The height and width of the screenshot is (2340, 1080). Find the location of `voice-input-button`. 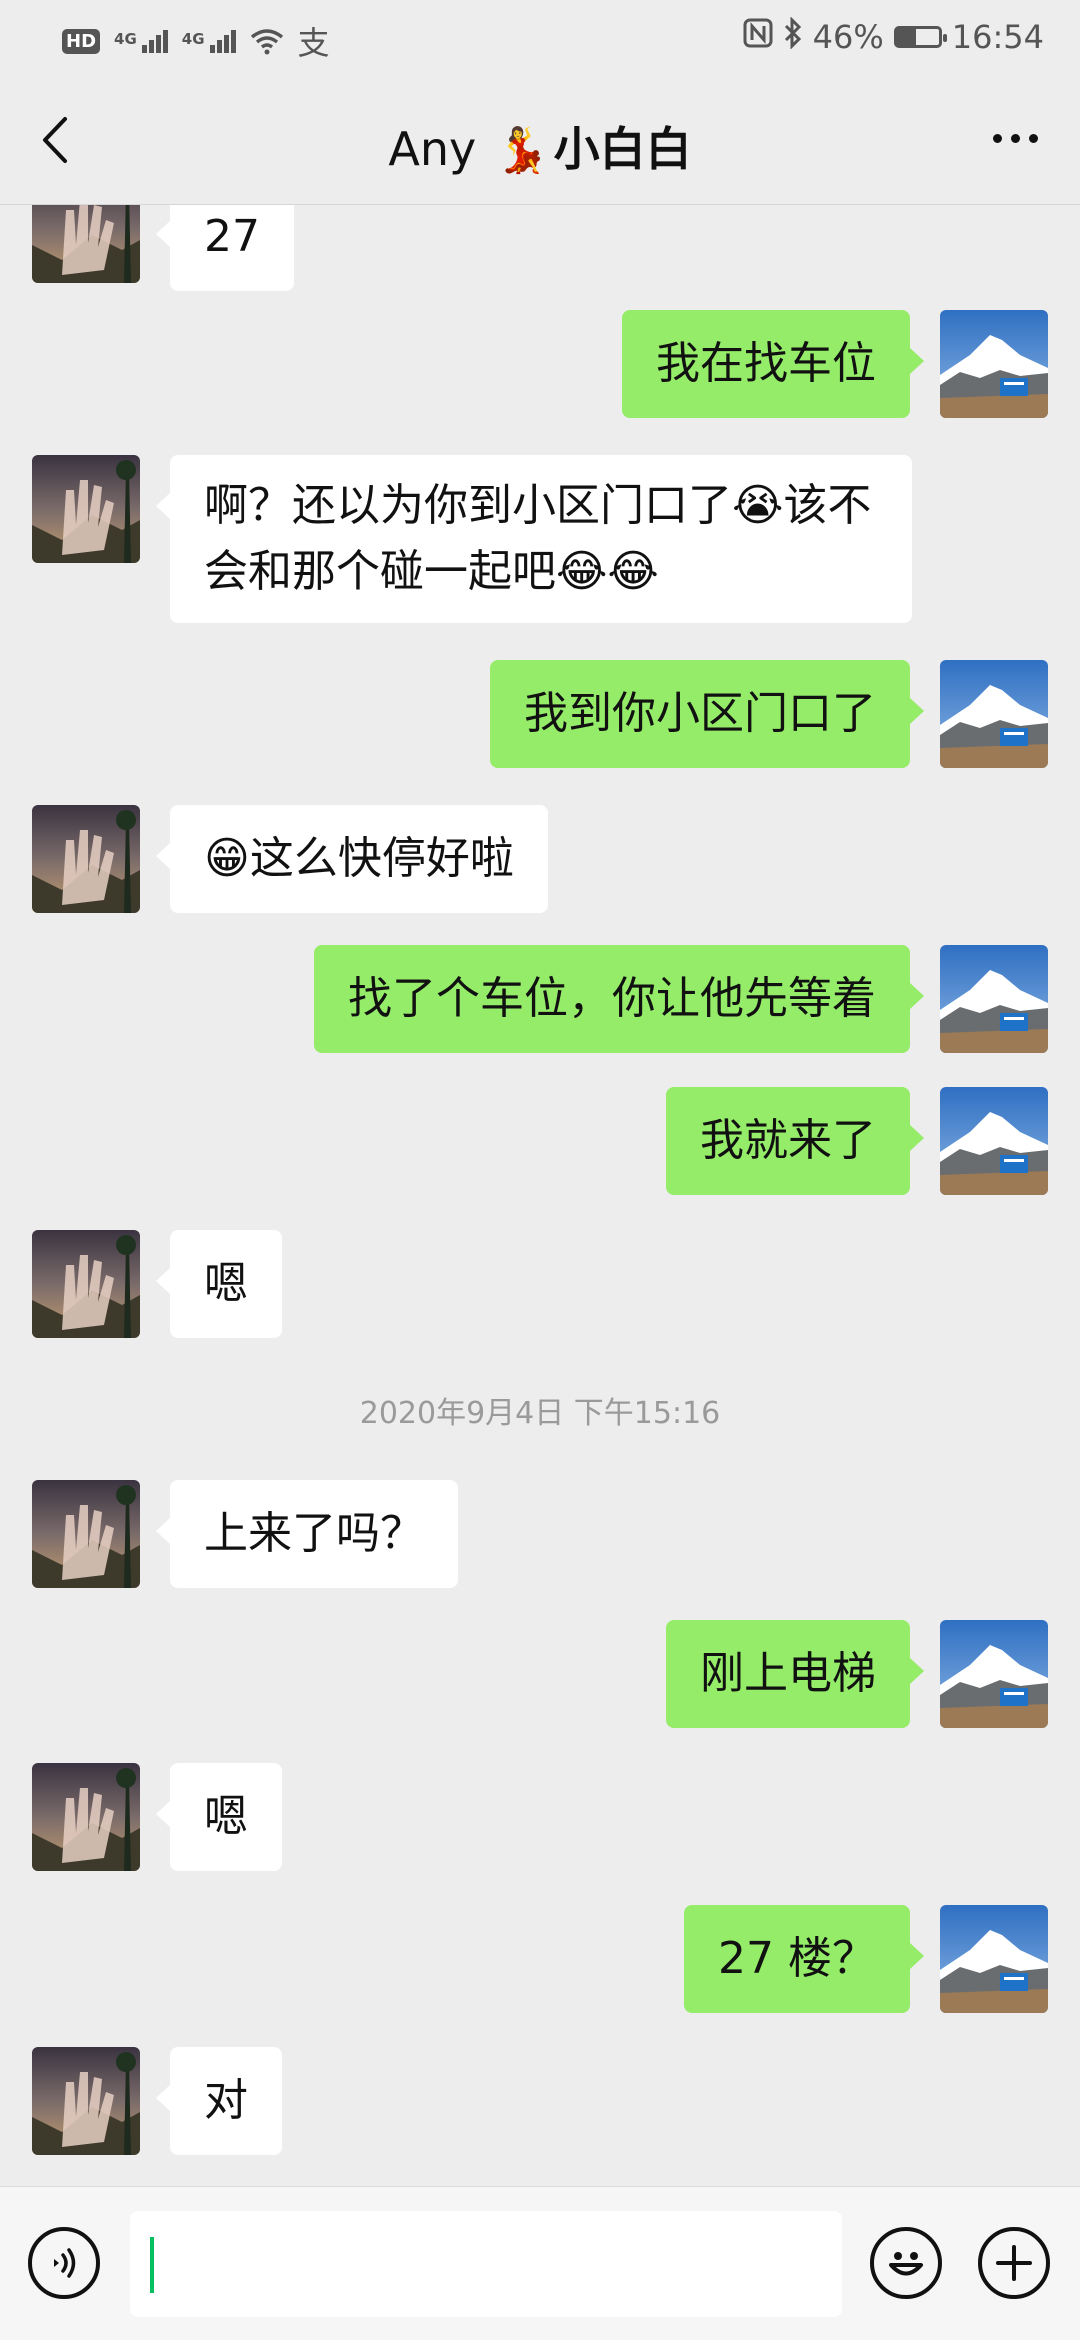

voice-input-button is located at coordinates (64, 2263).